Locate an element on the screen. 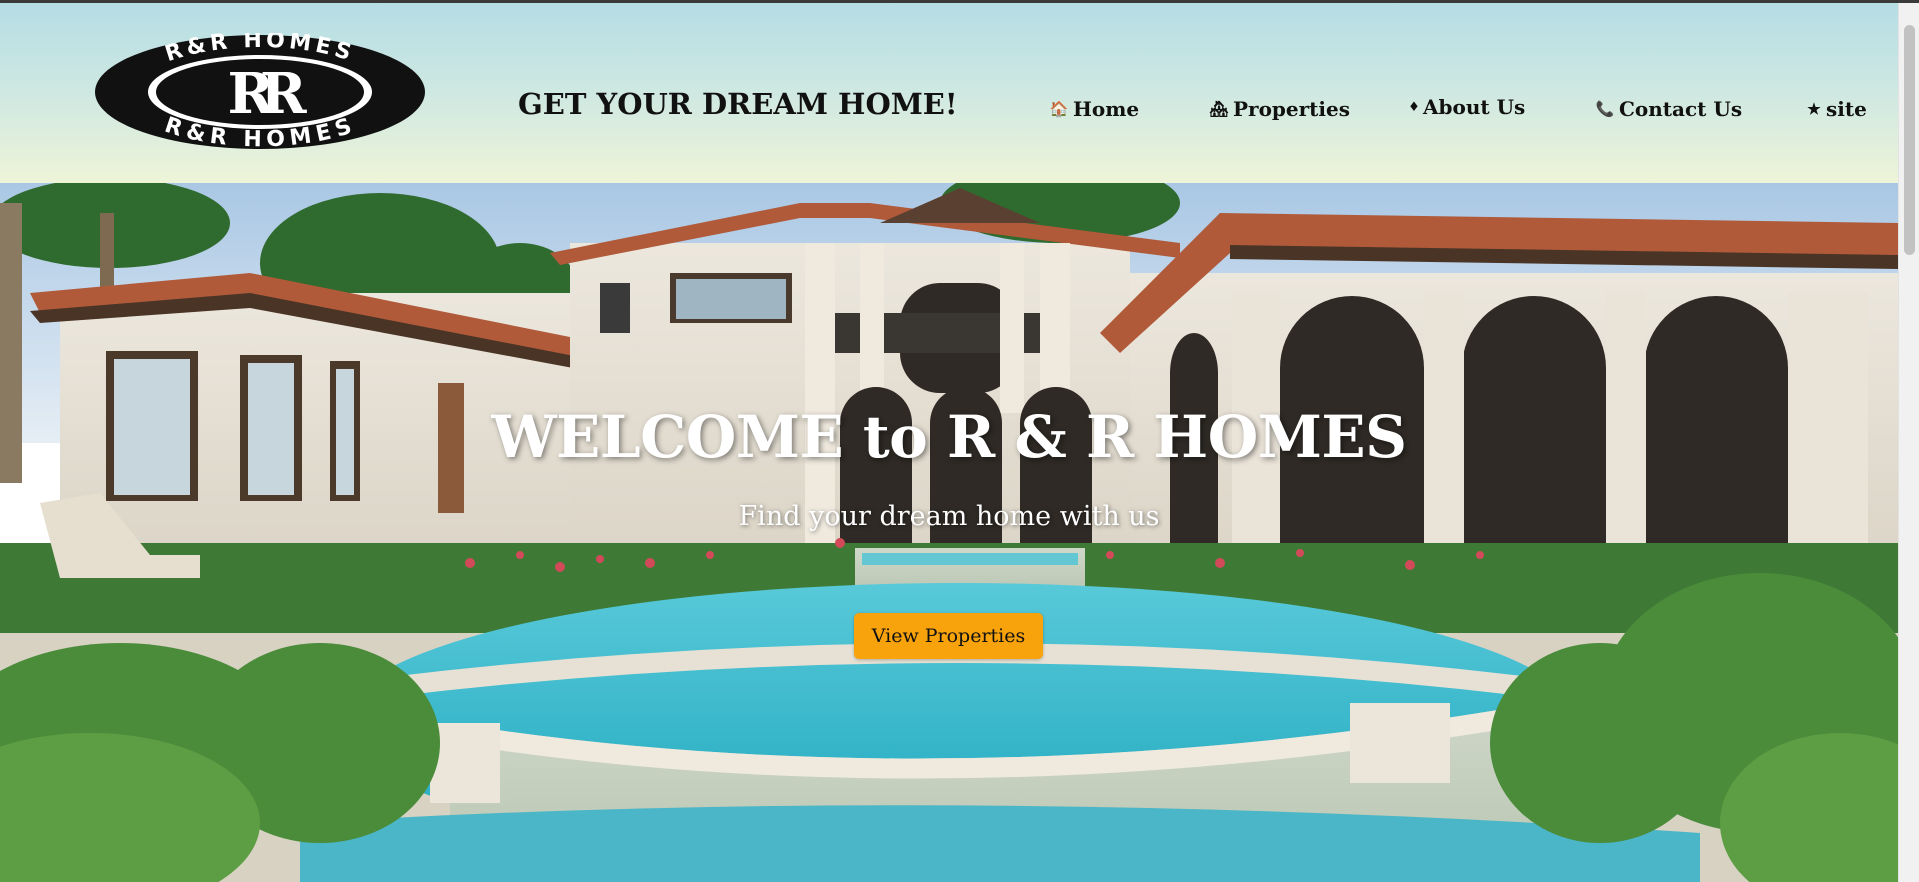  nav-properties: 🏘 Properties is located at coordinates (1278, 109).